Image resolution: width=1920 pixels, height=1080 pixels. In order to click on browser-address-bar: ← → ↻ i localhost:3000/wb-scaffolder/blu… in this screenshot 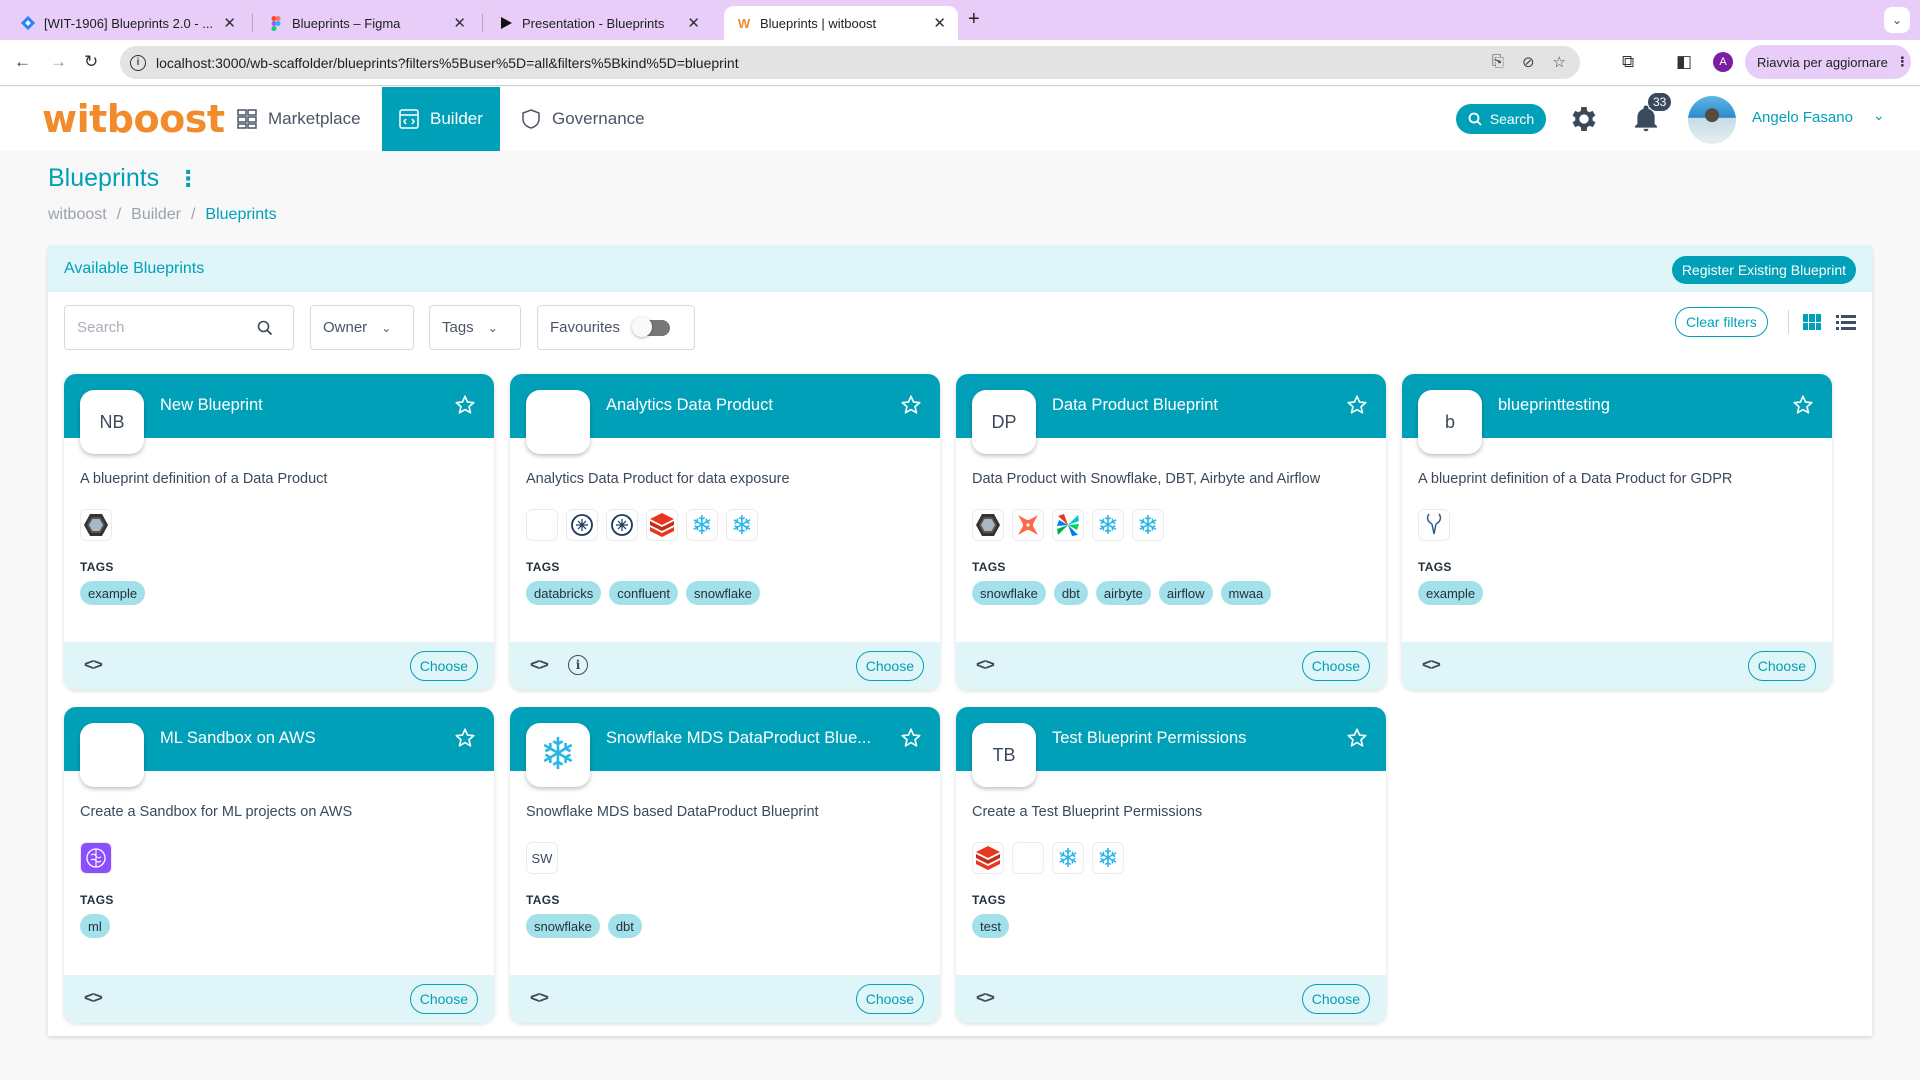, I will do `click(960, 63)`.